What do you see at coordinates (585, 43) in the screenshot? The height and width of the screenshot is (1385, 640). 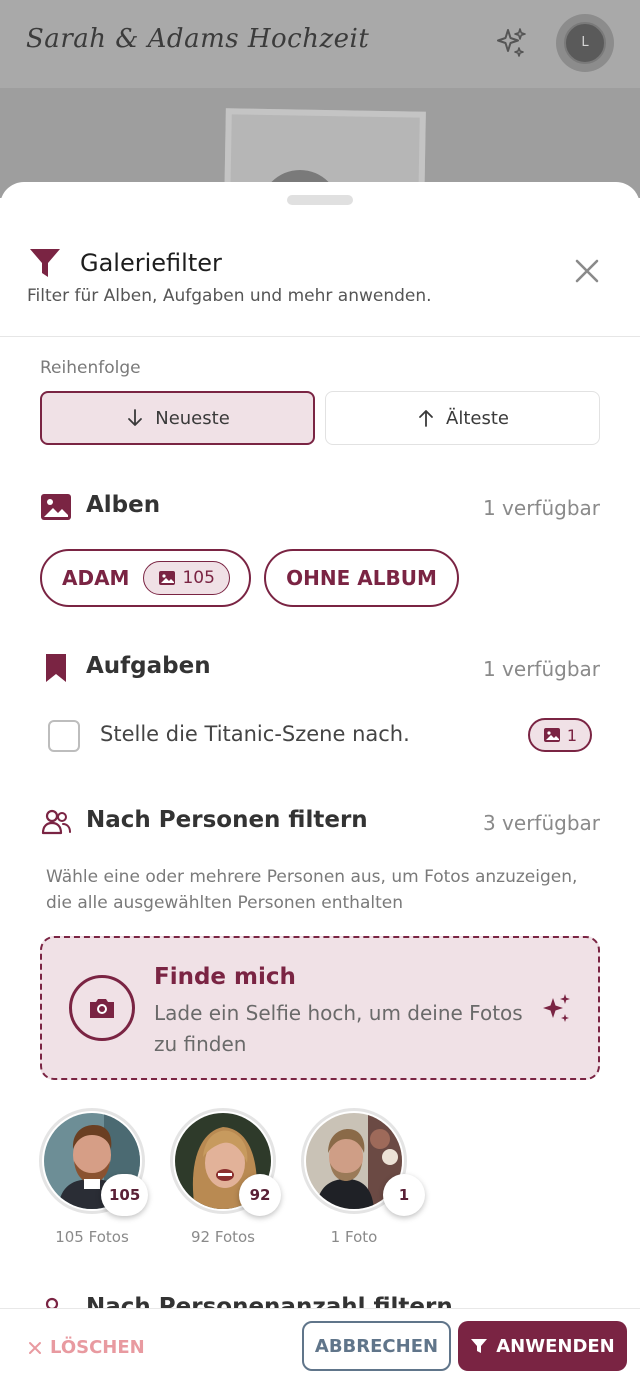 I see `avatar: L` at bounding box center [585, 43].